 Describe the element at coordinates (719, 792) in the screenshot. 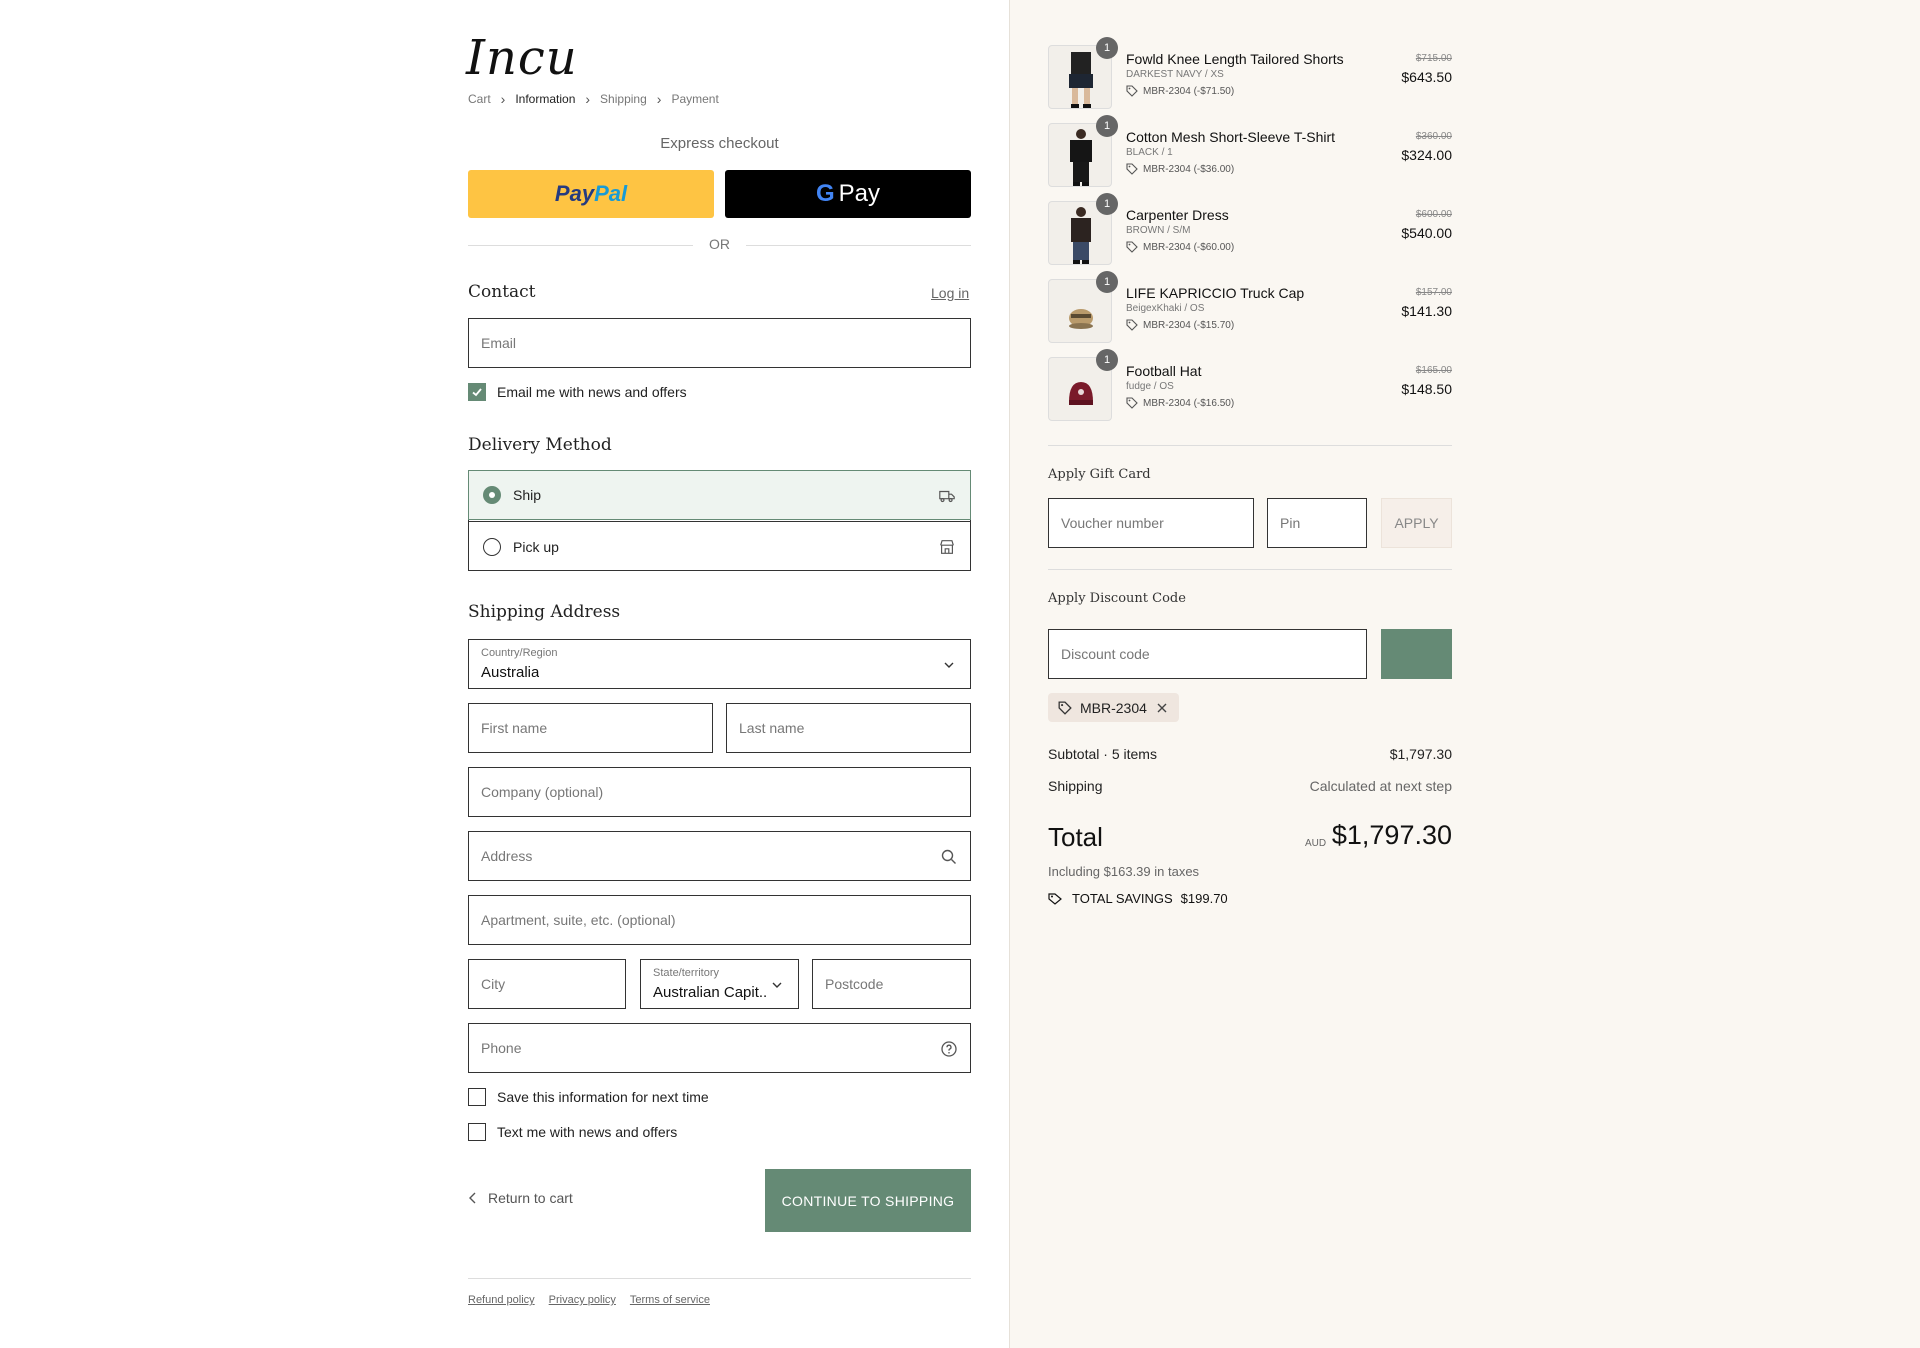

I see `company-field: Company (optional)` at that location.